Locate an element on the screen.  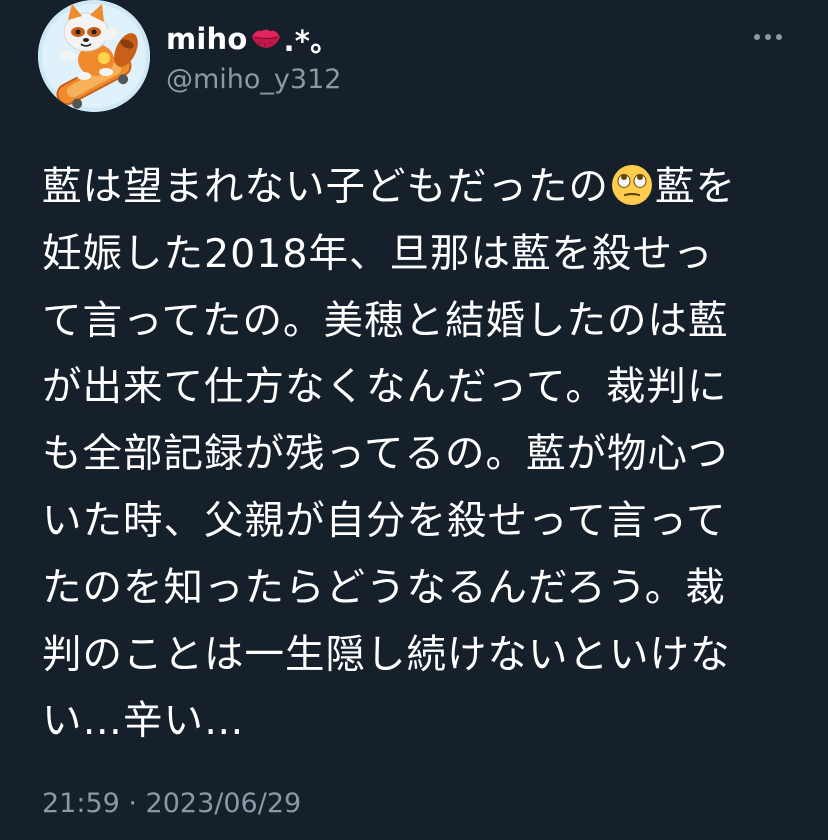
avatar is located at coordinates (94, 56).